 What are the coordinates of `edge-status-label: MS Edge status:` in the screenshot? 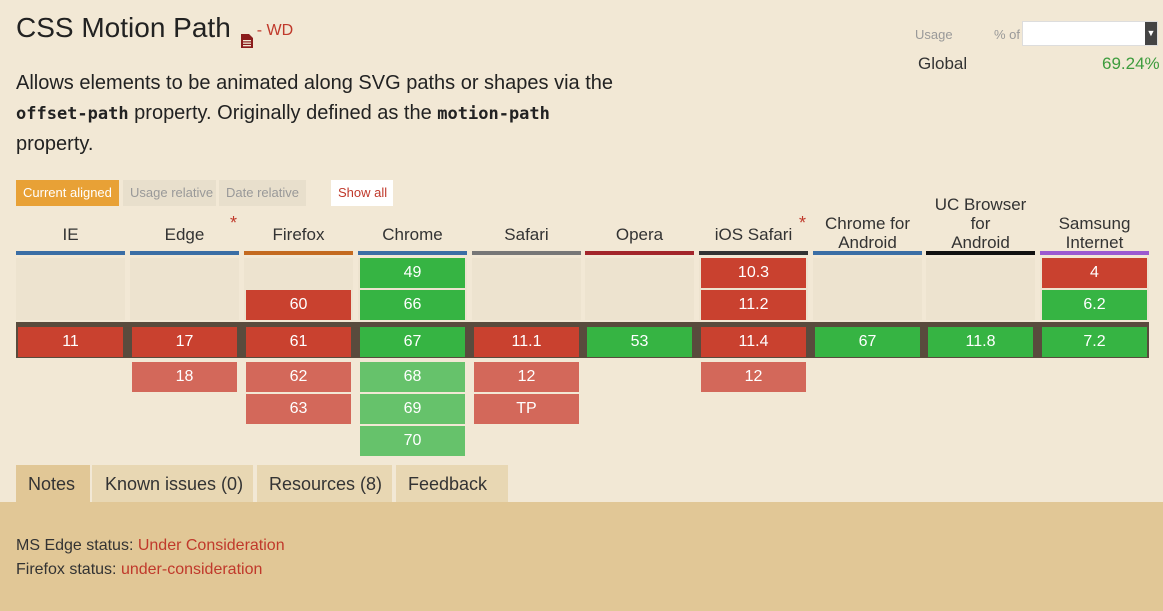 It's located at (75, 545).